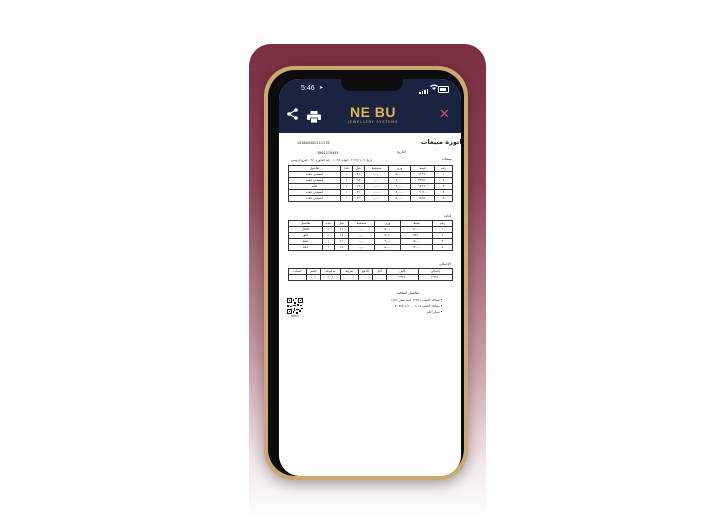 This screenshot has width=719, height=520. What do you see at coordinates (328, 153) in the screenshot?
I see `tax-number: 3861278445` at bounding box center [328, 153].